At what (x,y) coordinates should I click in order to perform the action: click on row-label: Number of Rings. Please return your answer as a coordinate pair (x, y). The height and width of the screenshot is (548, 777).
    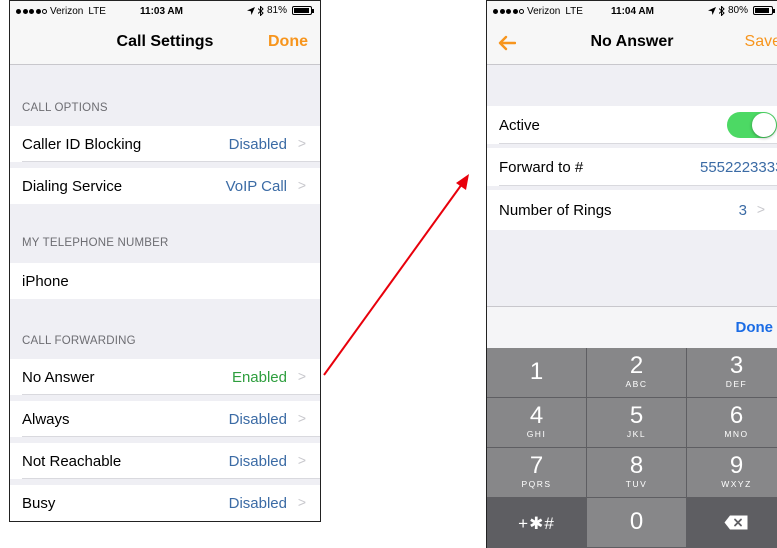
    Looking at the image, I should click on (555, 210).